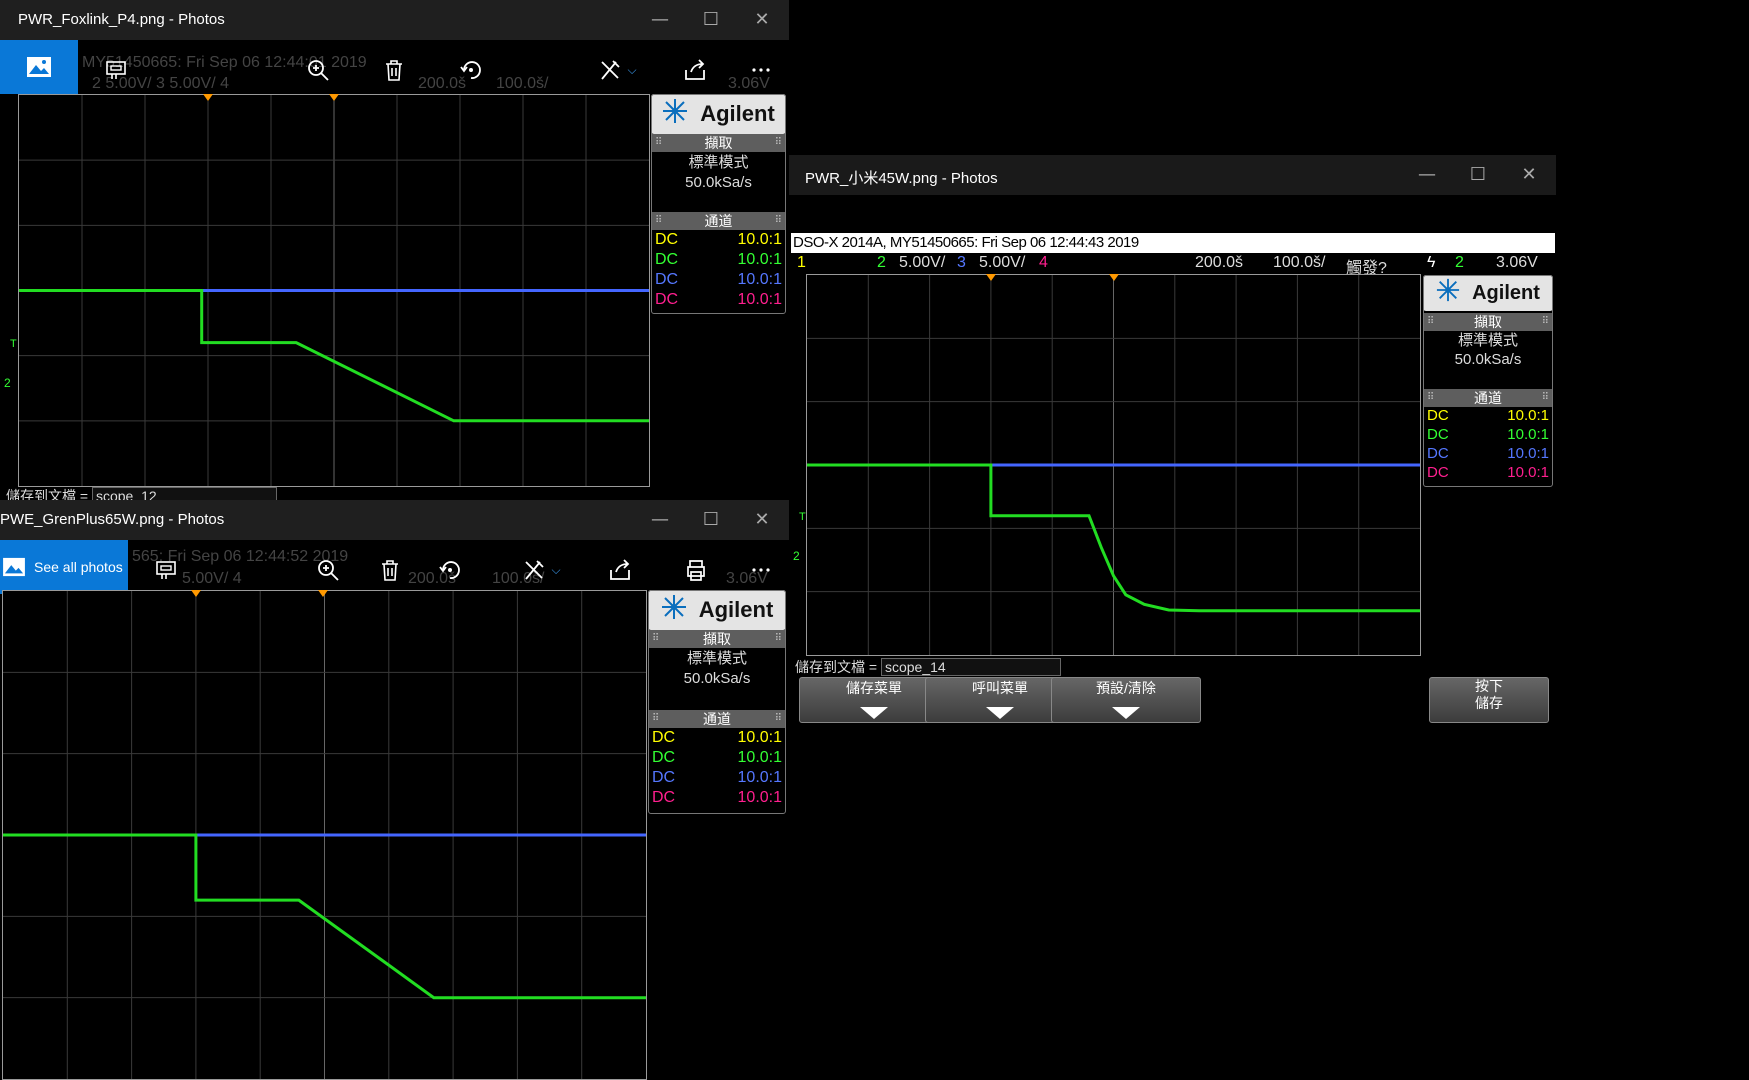 The width and height of the screenshot is (1749, 1080). Describe the element at coordinates (184, 493) in the screenshot. I see `save-filename-field: scope_12` at that location.